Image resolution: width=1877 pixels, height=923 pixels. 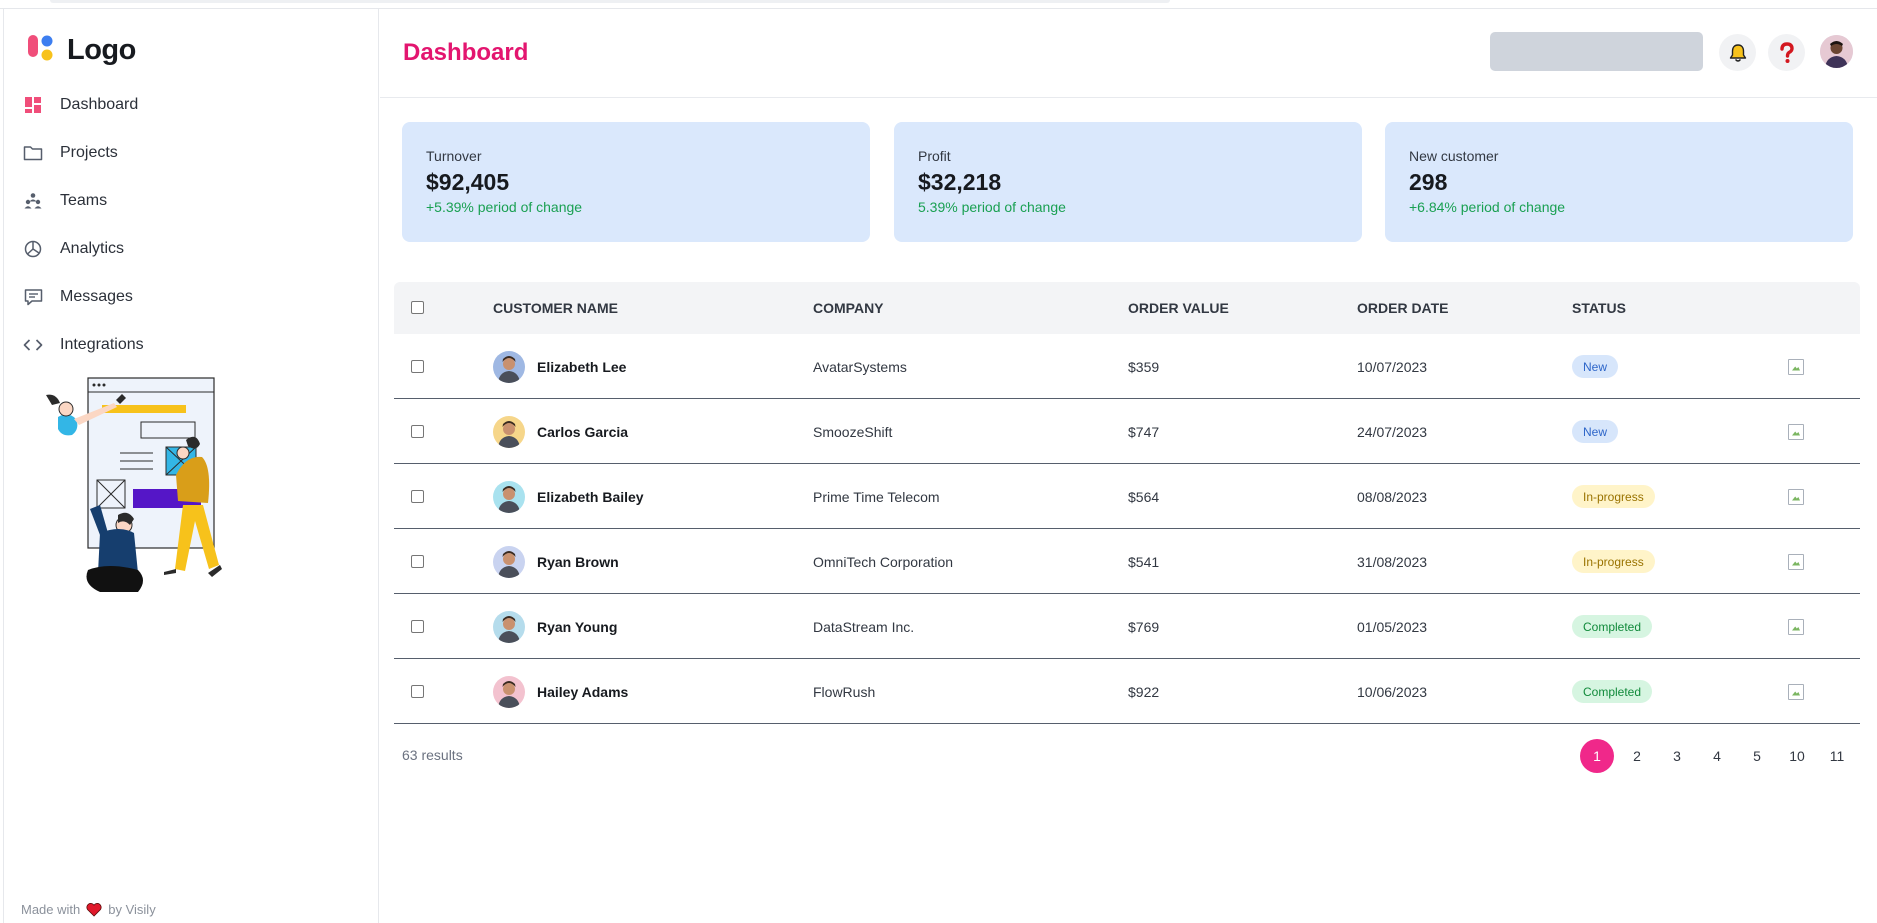 I want to click on stat-card-new-customer: New customer 298 +6.84% period of change, so click(x=1619, y=182).